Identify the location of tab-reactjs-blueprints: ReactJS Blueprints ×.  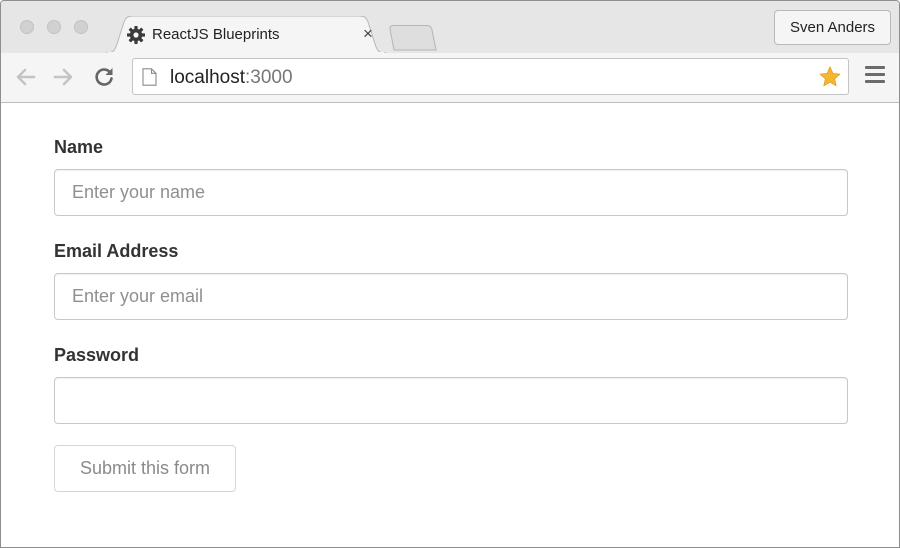
(246, 34).